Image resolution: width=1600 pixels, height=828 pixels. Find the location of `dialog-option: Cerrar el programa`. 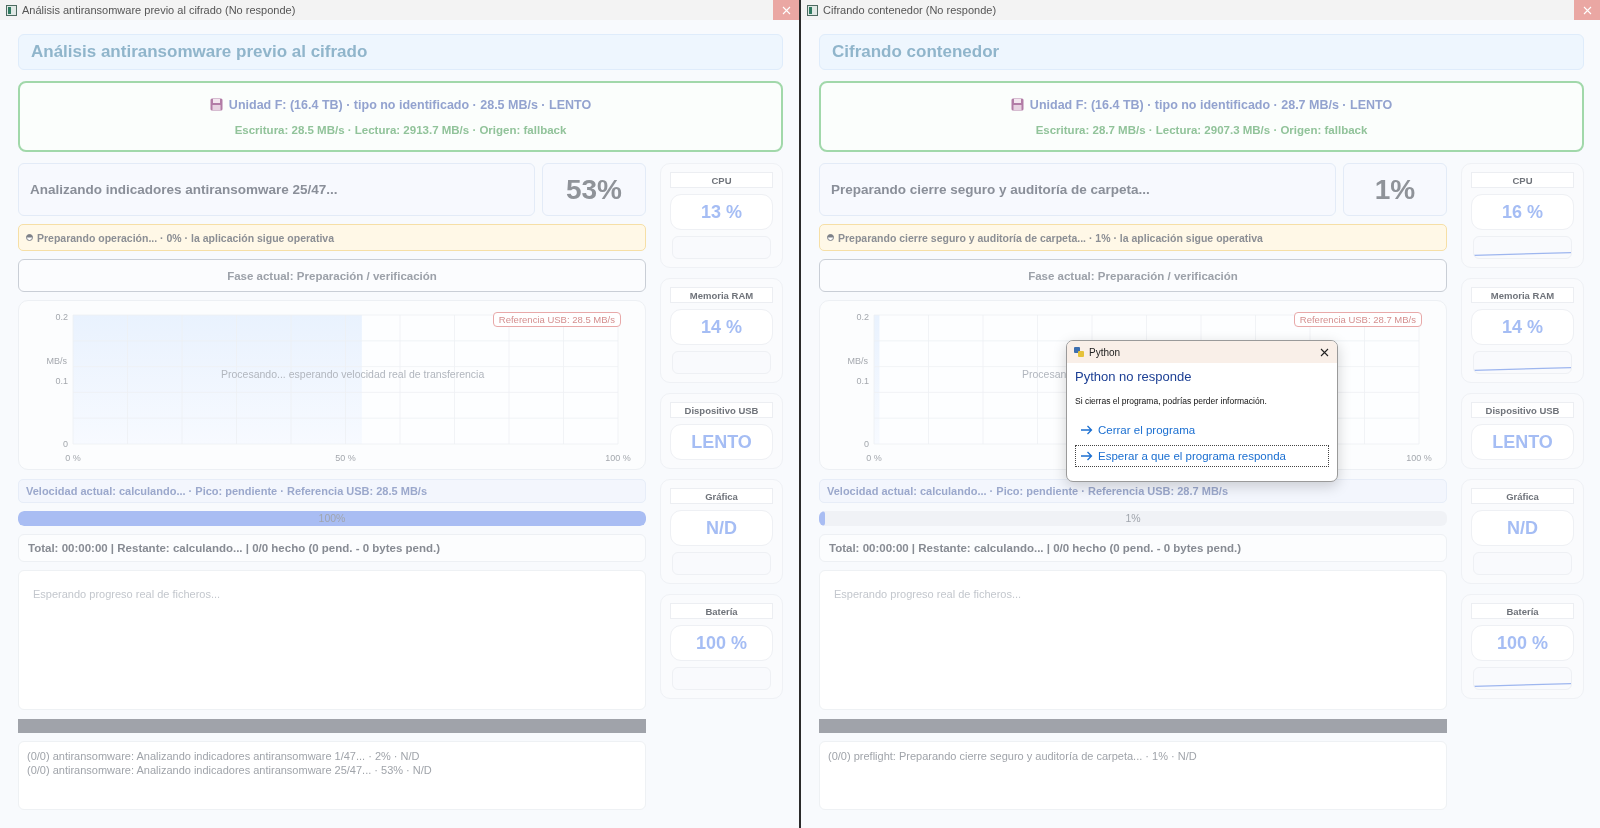

dialog-option: Cerrar el programa is located at coordinates (1202, 430).